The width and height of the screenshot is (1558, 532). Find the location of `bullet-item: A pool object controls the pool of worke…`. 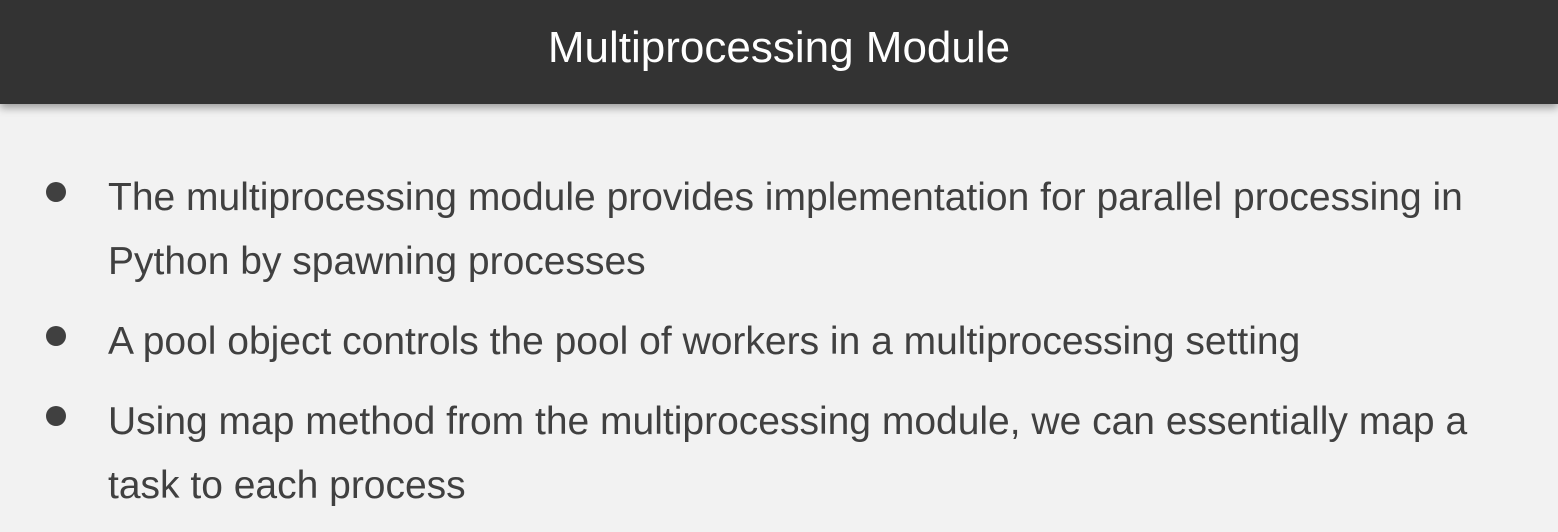

bullet-item: A pool object controls the pool of worke… is located at coordinates (797, 342).